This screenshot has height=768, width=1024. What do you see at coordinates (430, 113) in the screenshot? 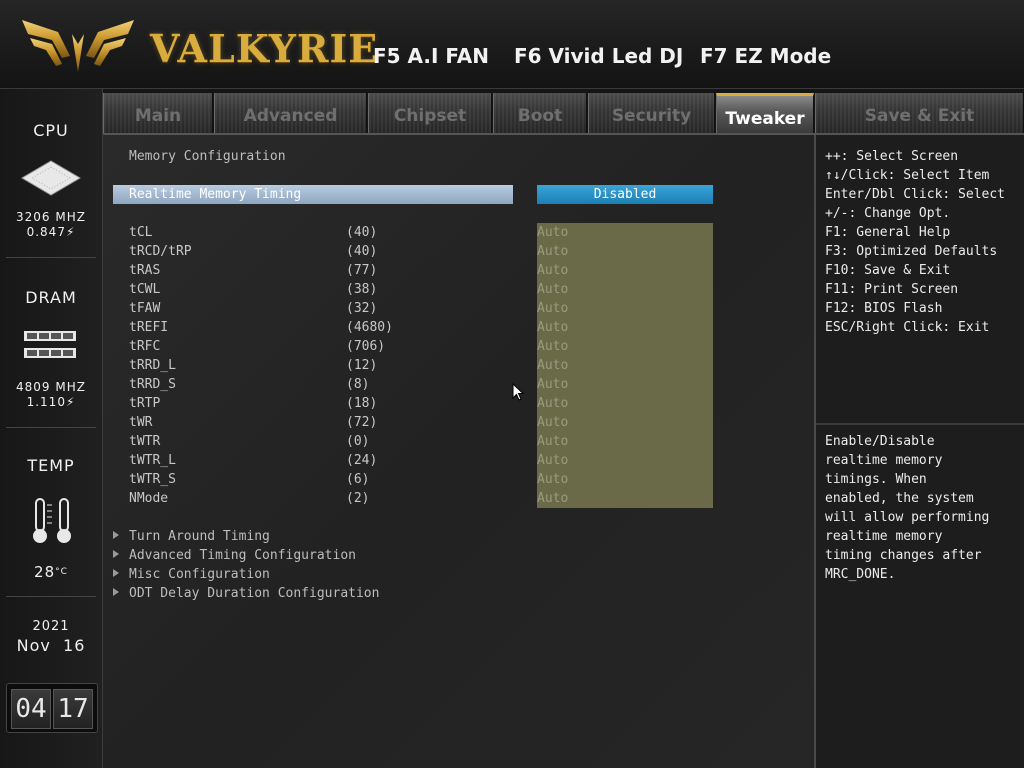
I see `tab-chipset: Chipset` at bounding box center [430, 113].